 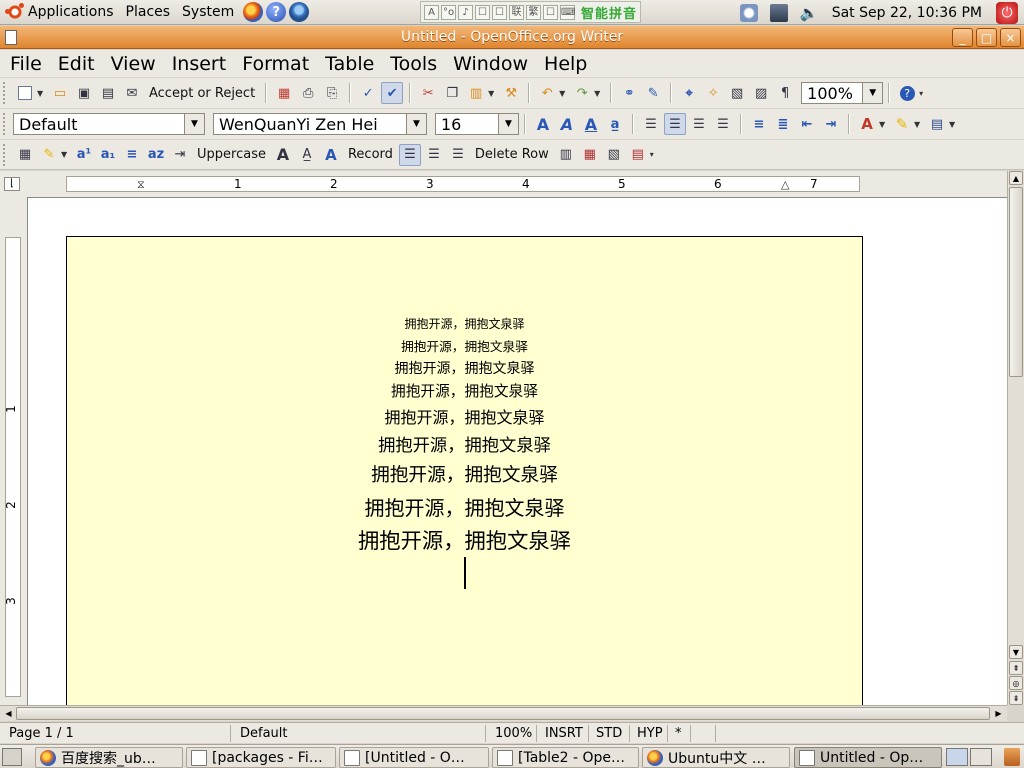 What do you see at coordinates (761, 93) in the screenshot?
I see `data-sources-icon: ▨` at bounding box center [761, 93].